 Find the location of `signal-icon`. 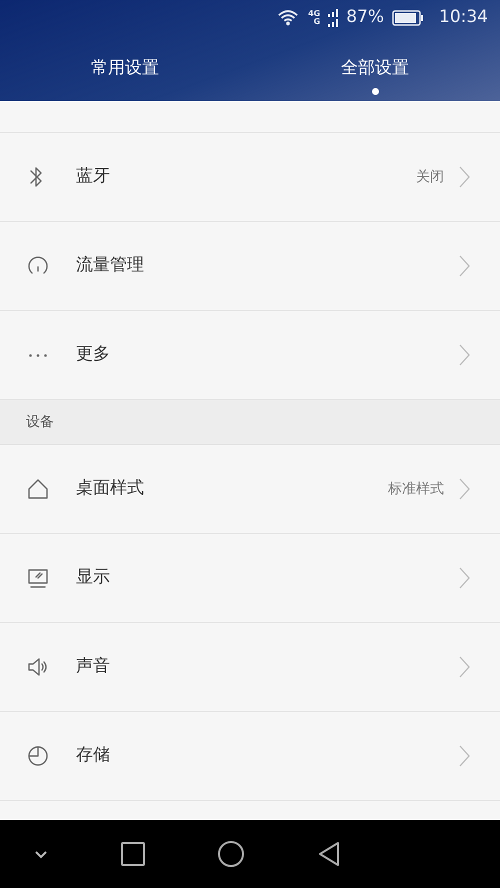

signal-icon is located at coordinates (333, 18).